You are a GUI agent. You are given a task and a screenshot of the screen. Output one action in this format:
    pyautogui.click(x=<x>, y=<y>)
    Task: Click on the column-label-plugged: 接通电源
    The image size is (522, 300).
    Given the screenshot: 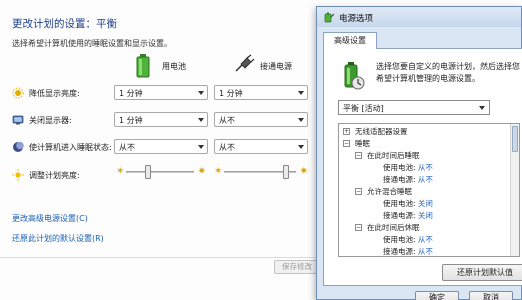 What is the action you would take?
    pyautogui.click(x=276, y=66)
    